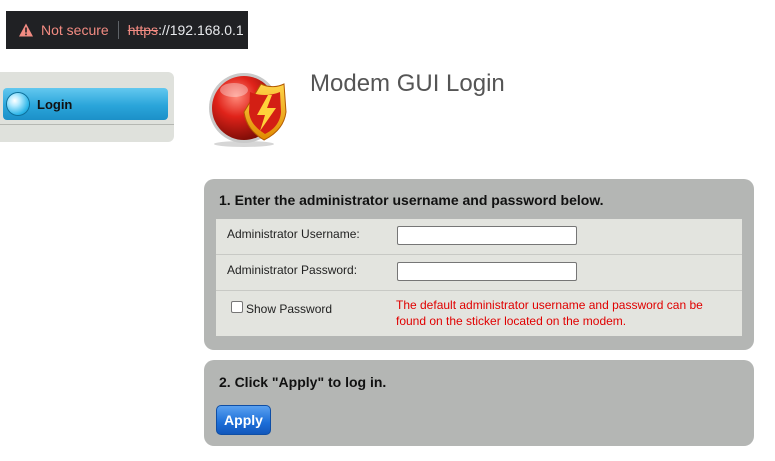 This screenshot has width=775, height=461. Describe the element at coordinates (26, 30) in the screenshot. I see `warning-triangle-icon` at that location.